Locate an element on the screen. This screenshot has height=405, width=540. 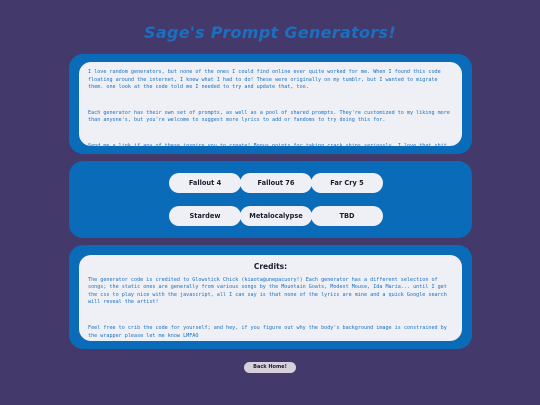
credits-title: Credits: is located at coordinates (270, 266).